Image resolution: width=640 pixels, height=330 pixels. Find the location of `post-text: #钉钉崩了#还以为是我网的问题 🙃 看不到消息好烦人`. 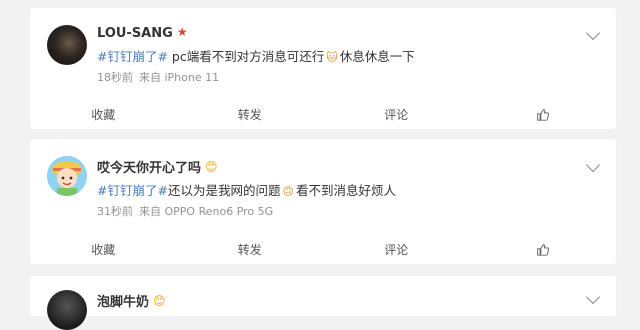

post-text: #钉钉崩了#还以为是我网的问题 🙃 看不到消息好烦人 is located at coordinates (246, 189).